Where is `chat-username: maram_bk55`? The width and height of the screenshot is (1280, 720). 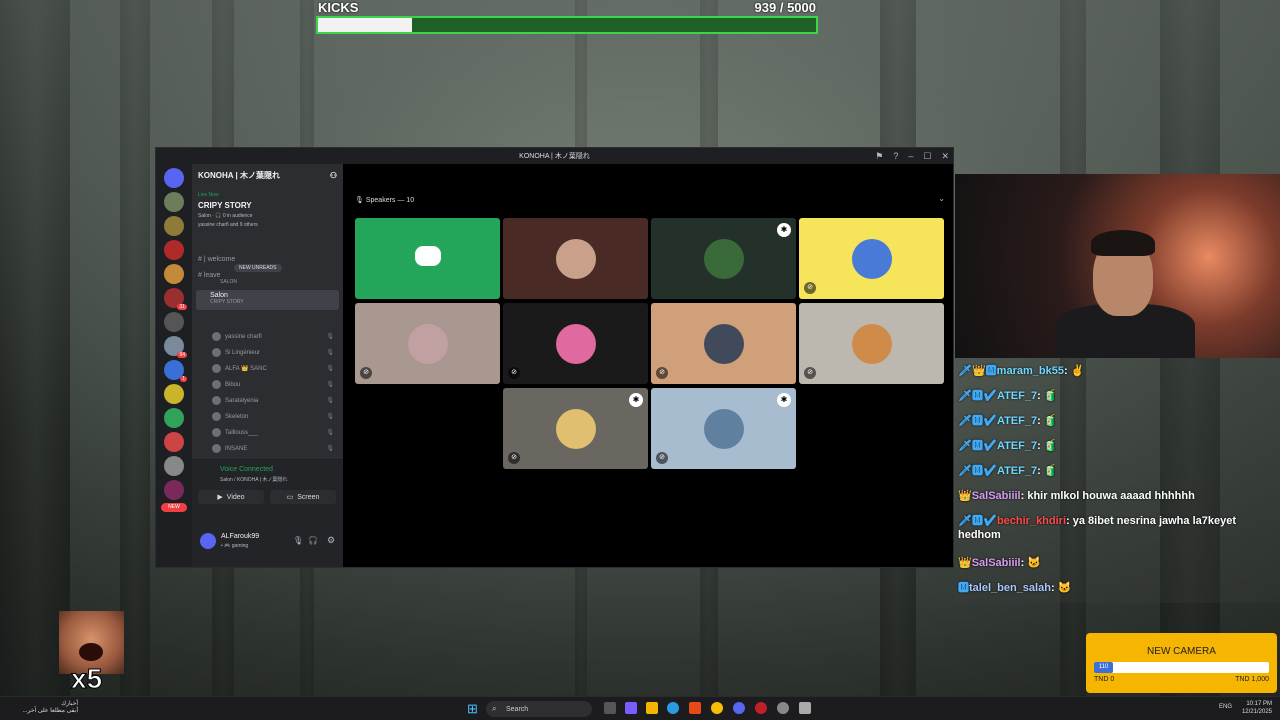 chat-username: maram_bk55 is located at coordinates (1030, 371).